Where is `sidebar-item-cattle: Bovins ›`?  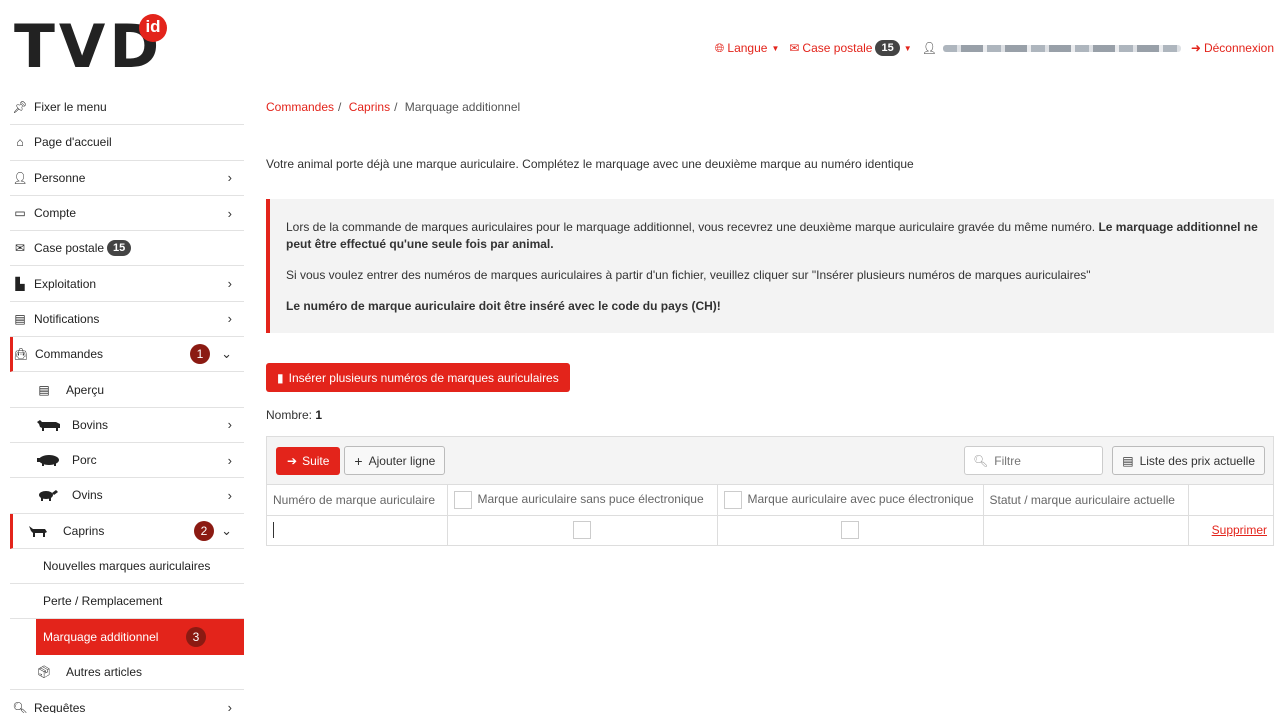 sidebar-item-cattle: Bovins › is located at coordinates (127, 425).